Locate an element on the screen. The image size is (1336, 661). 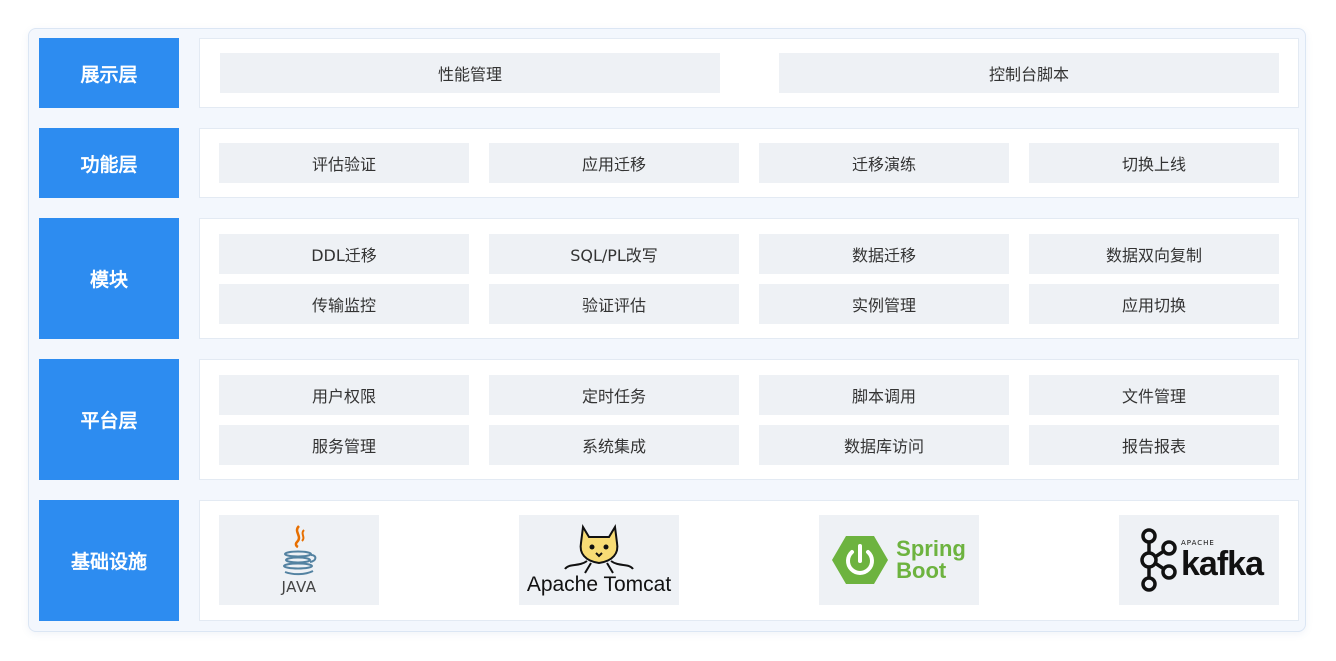
item-cell: 迁移演练 is located at coordinates (884, 163).